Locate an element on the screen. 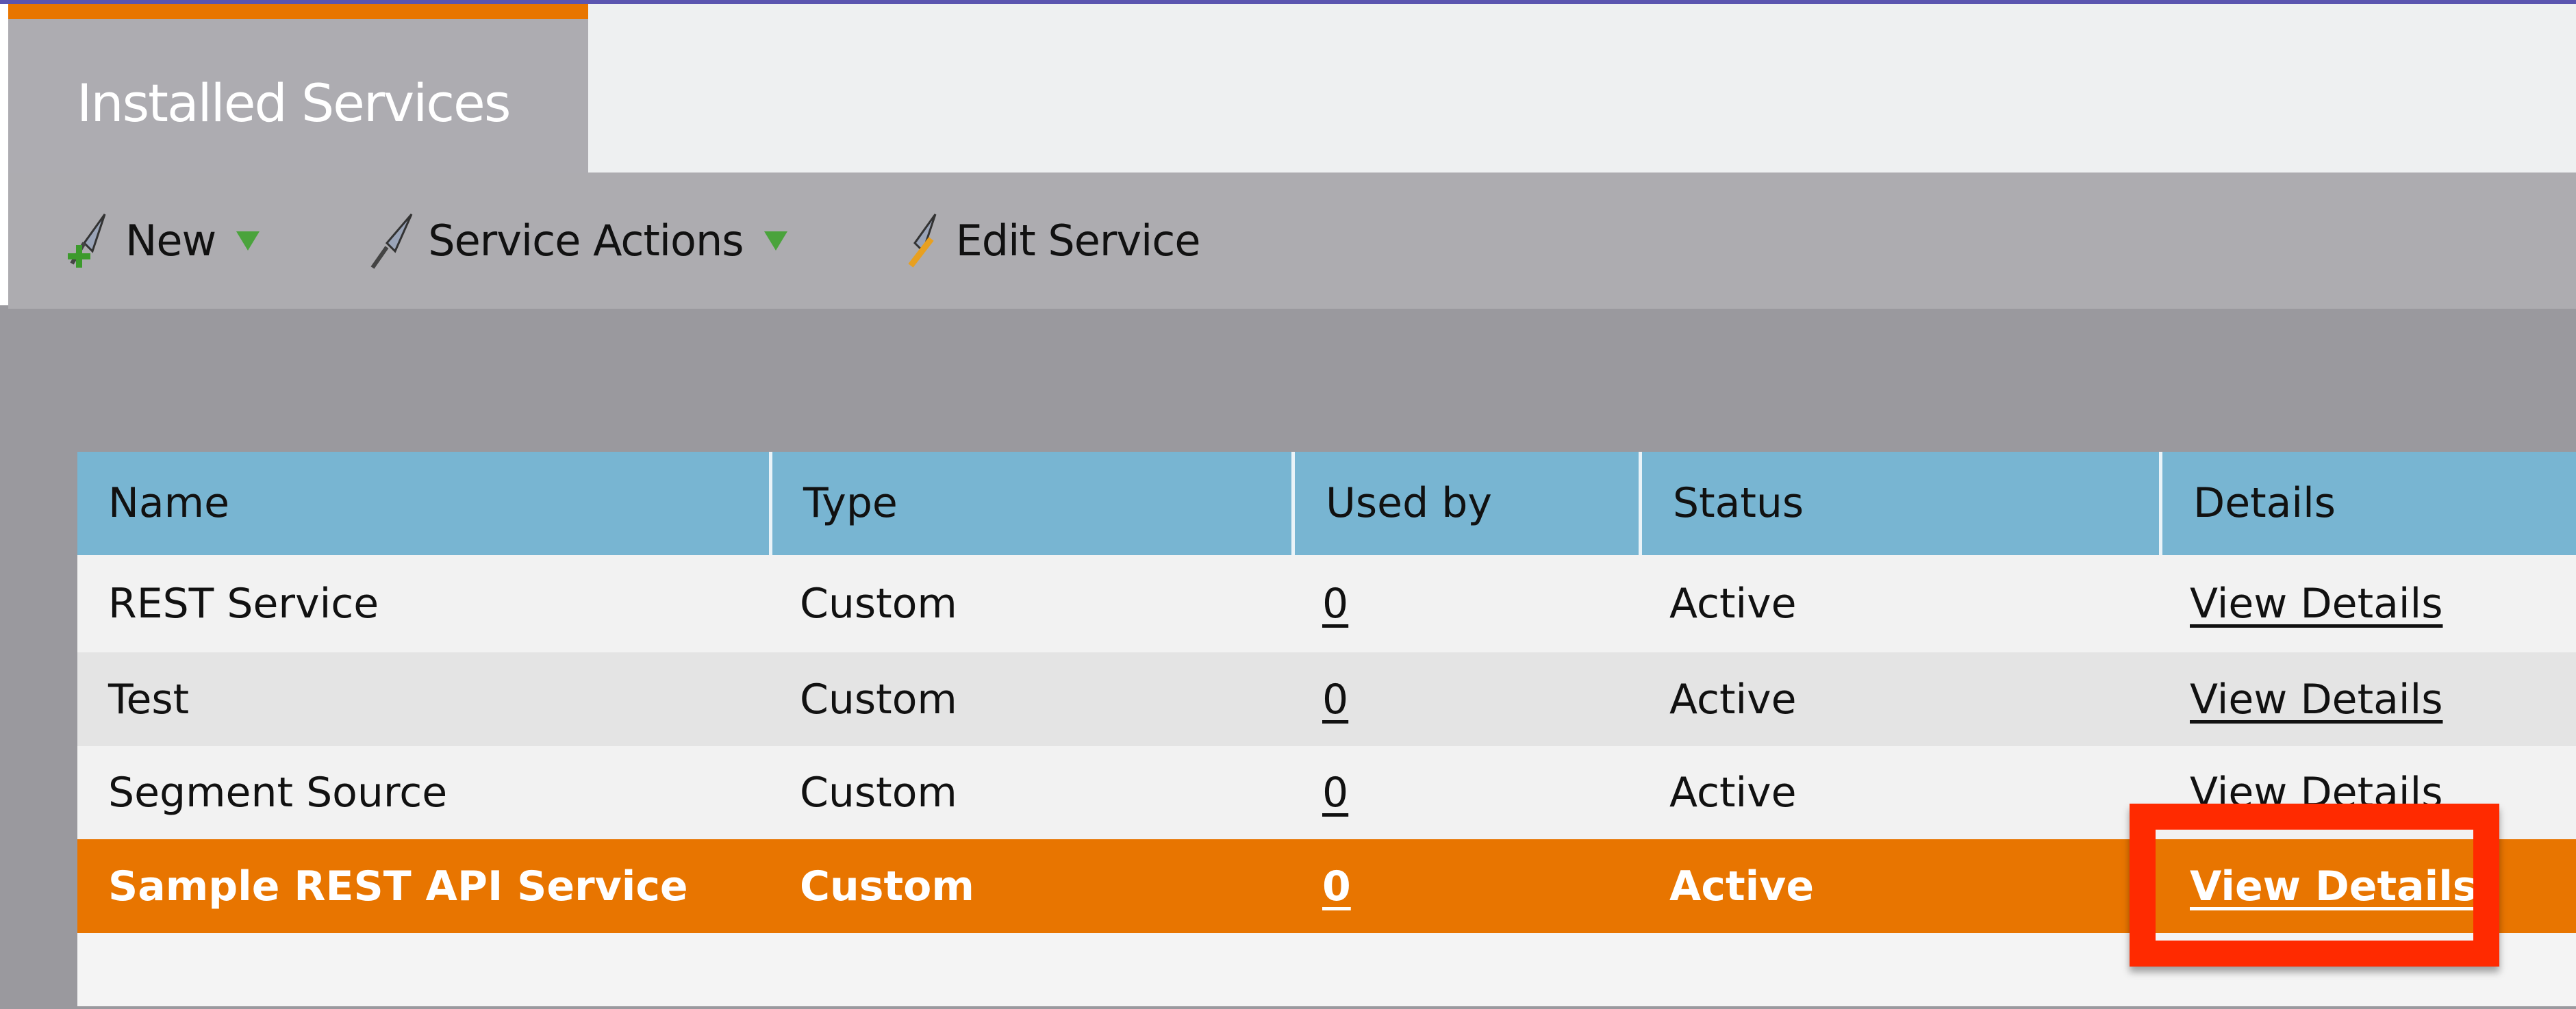  rocket-icon is located at coordinates (391, 241).